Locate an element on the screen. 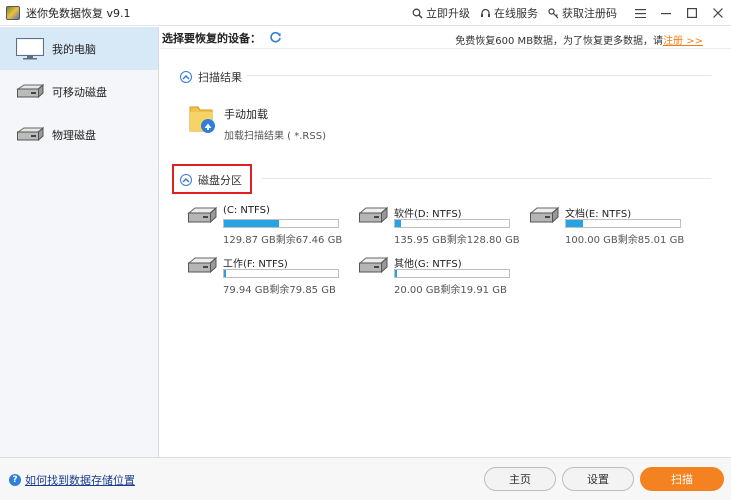  minimize-button is located at coordinates (666, 13).